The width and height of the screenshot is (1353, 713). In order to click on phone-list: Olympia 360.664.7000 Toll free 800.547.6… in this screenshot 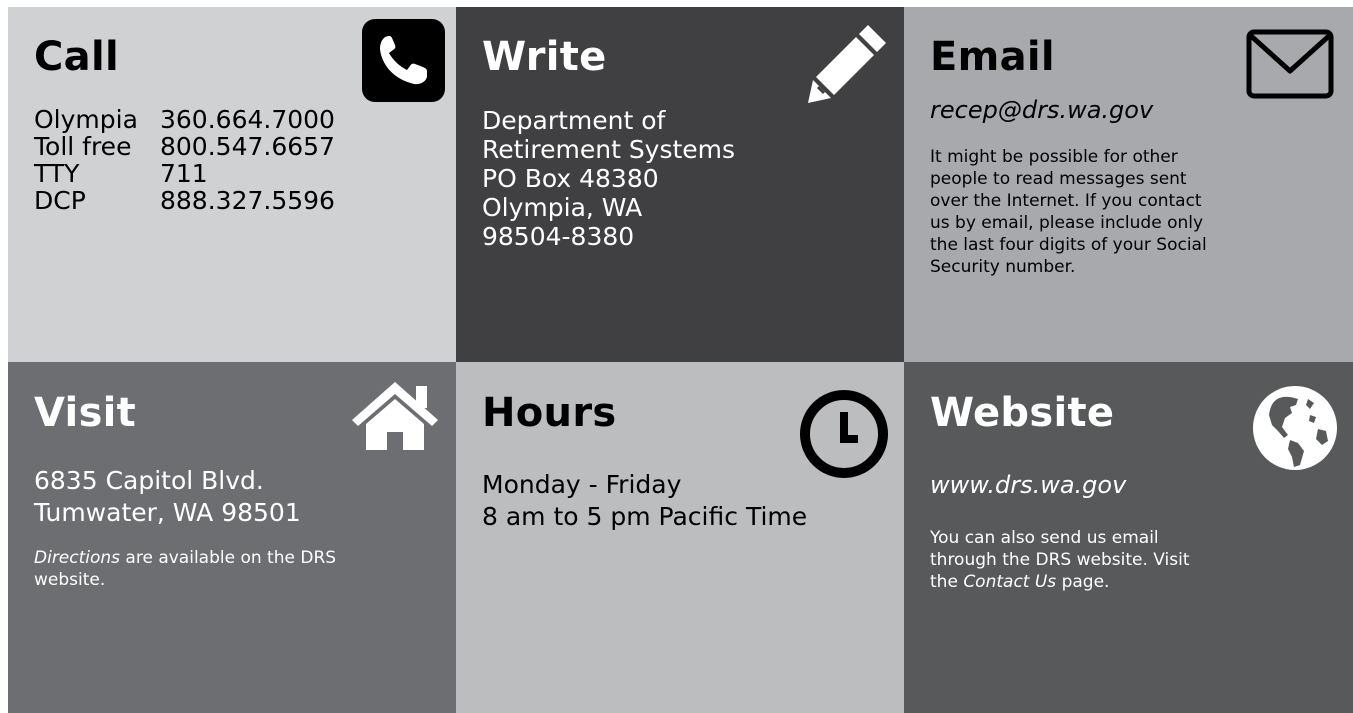, I will do `click(232, 160)`.